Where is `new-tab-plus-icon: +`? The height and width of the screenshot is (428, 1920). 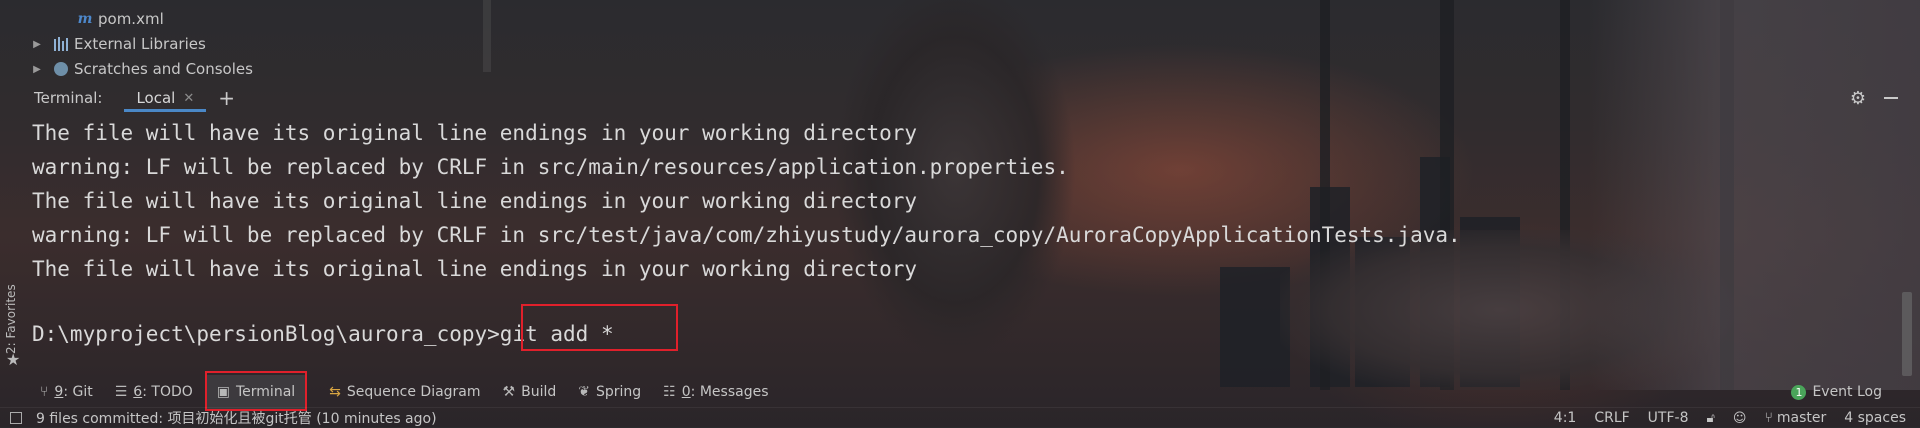 new-tab-plus-icon: + is located at coordinates (226, 98).